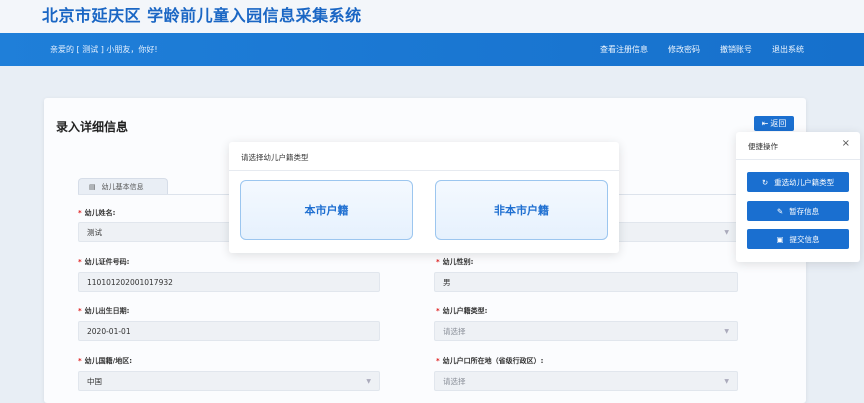 The image size is (864, 403). I want to click on nav-link-logout: 退出系统, so click(788, 49).